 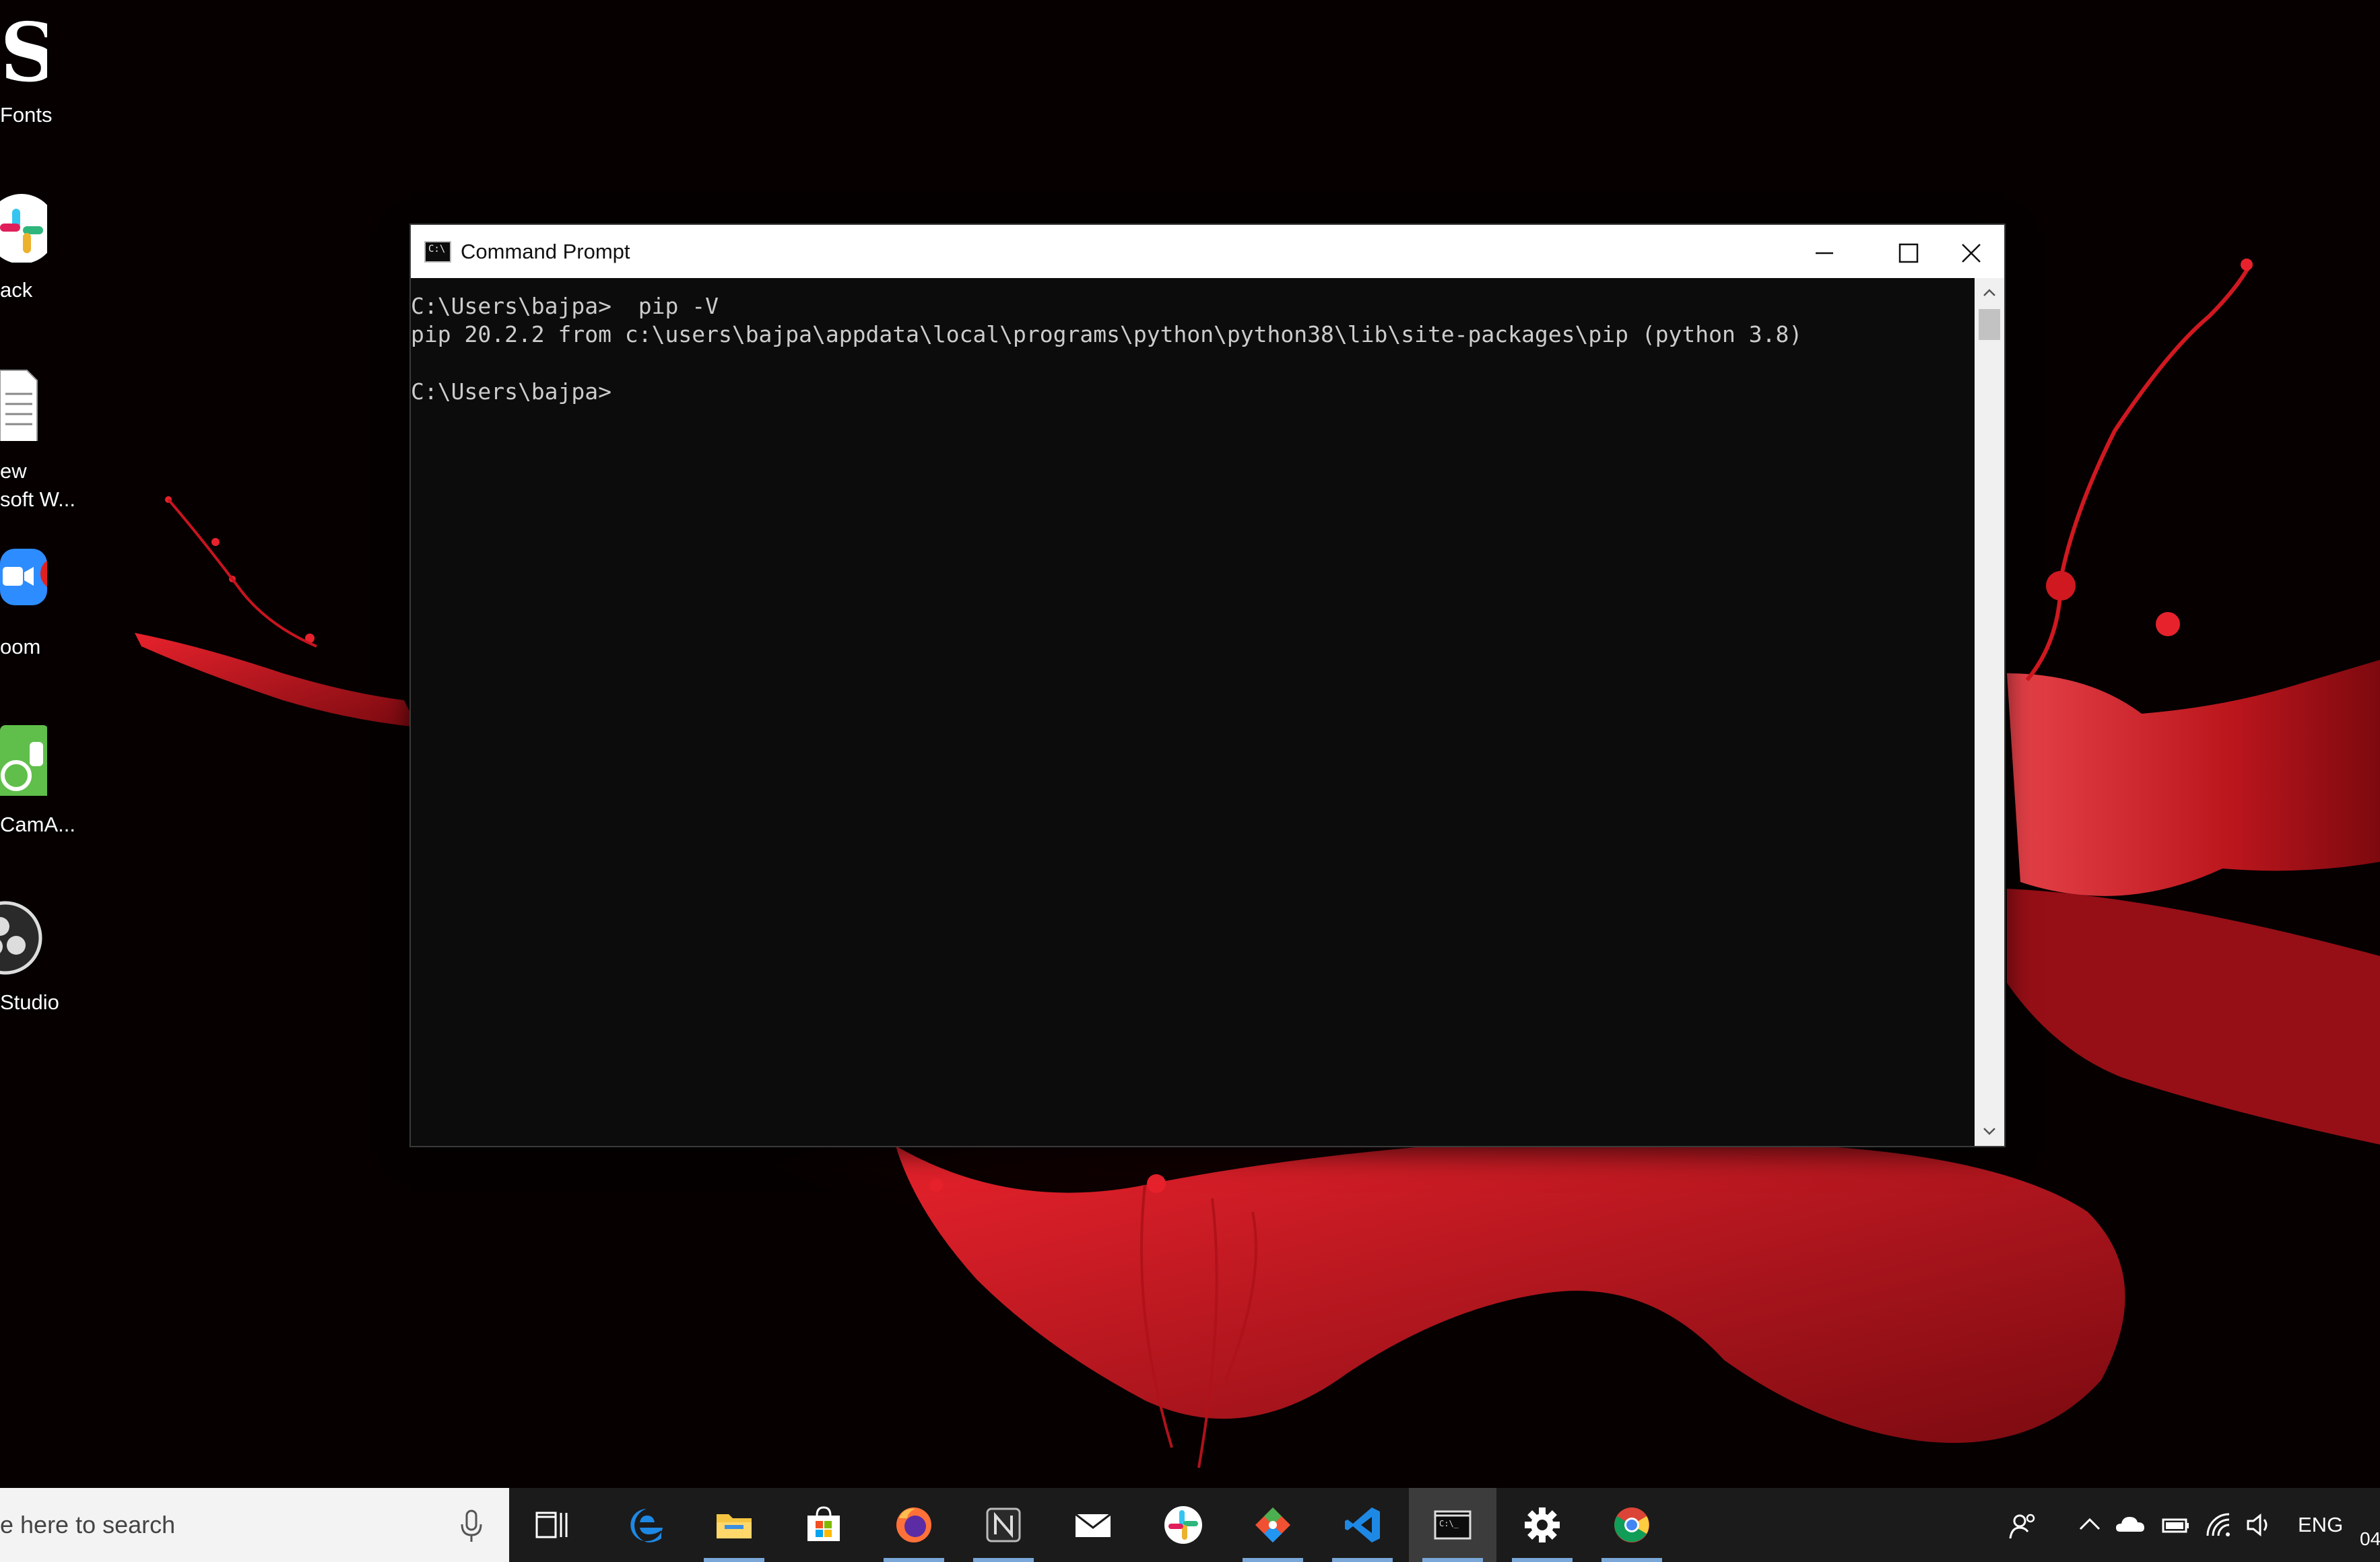 I want to click on people-icon, so click(x=2024, y=1526).